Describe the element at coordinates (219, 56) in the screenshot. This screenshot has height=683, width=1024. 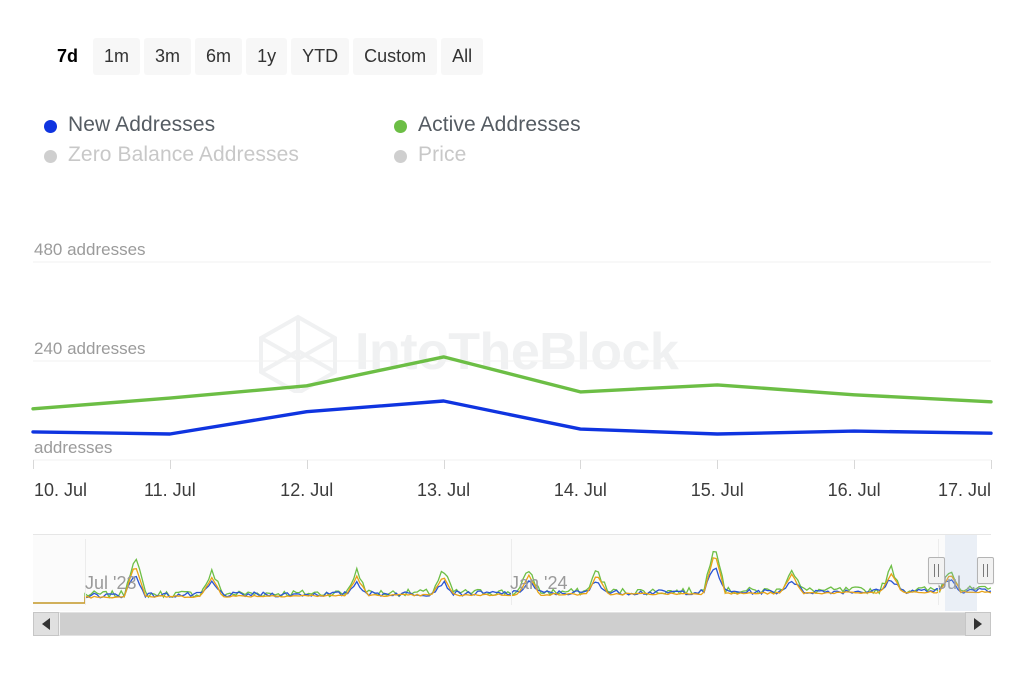
I see `range-button-6m: 6m` at that location.